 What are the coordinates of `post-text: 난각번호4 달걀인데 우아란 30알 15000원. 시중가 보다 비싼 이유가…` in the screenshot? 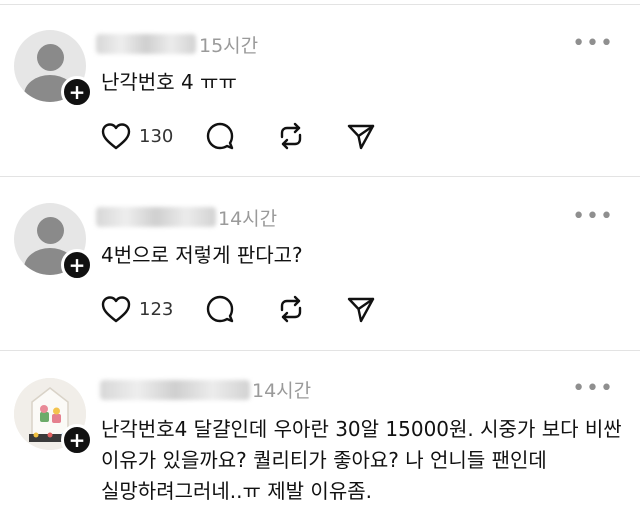 It's located at (361, 460).